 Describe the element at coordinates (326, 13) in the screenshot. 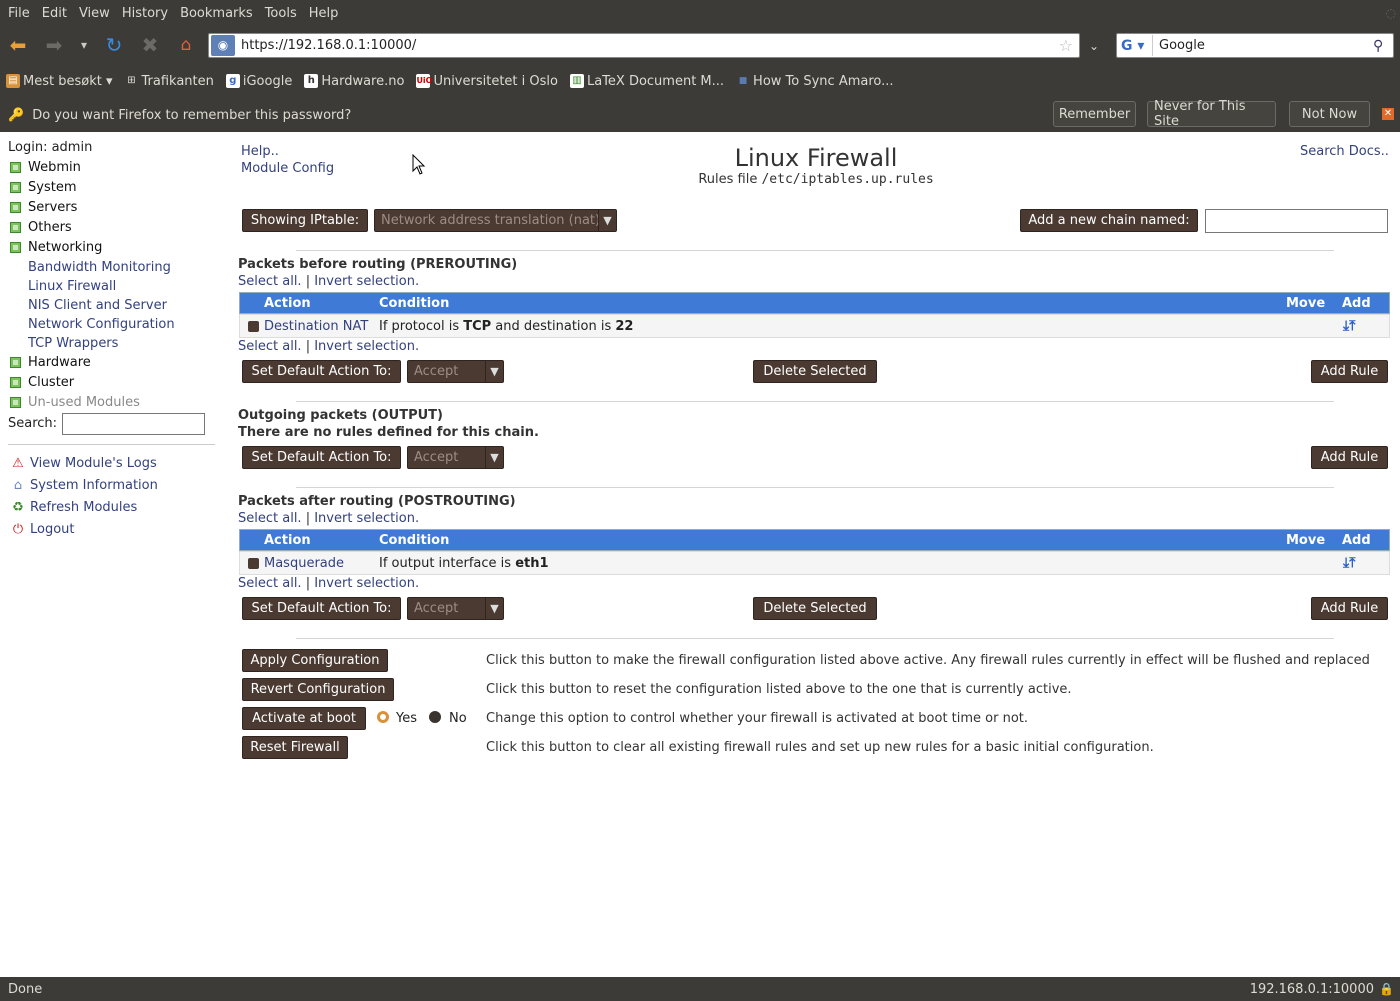

I see `menu-help: Help` at that location.